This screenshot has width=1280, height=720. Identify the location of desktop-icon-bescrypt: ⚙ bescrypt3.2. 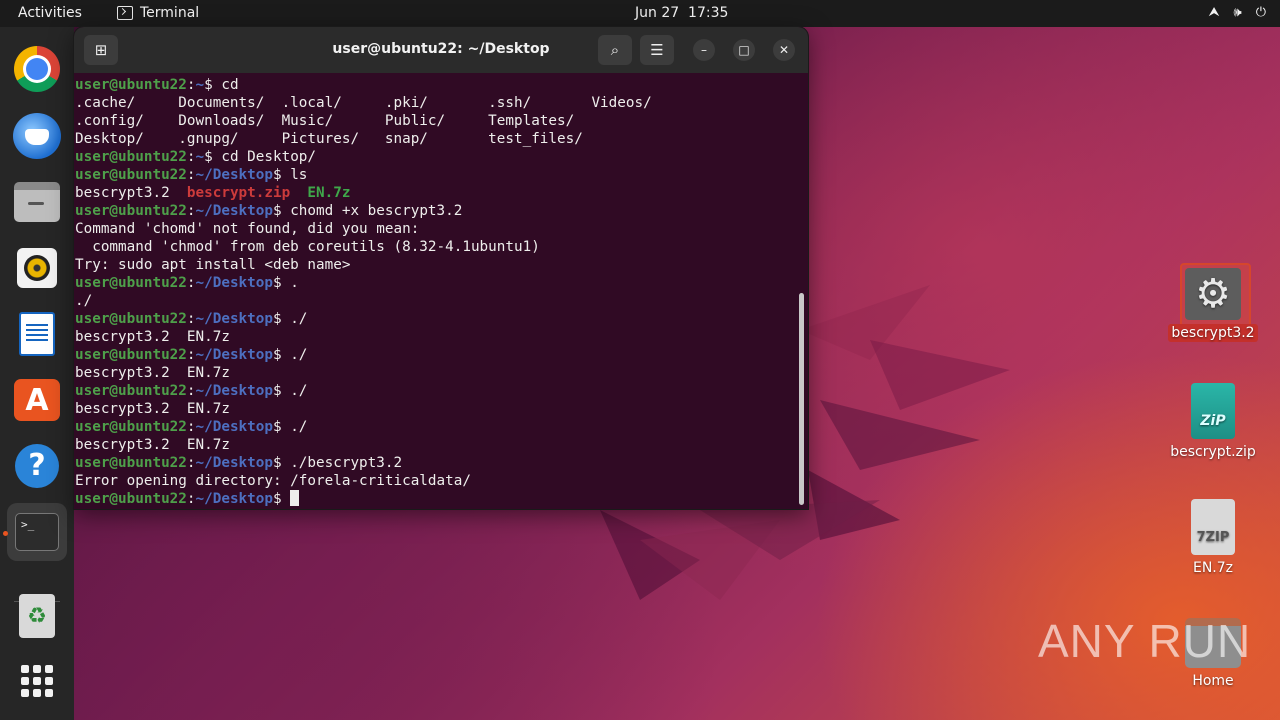
(1213, 305).